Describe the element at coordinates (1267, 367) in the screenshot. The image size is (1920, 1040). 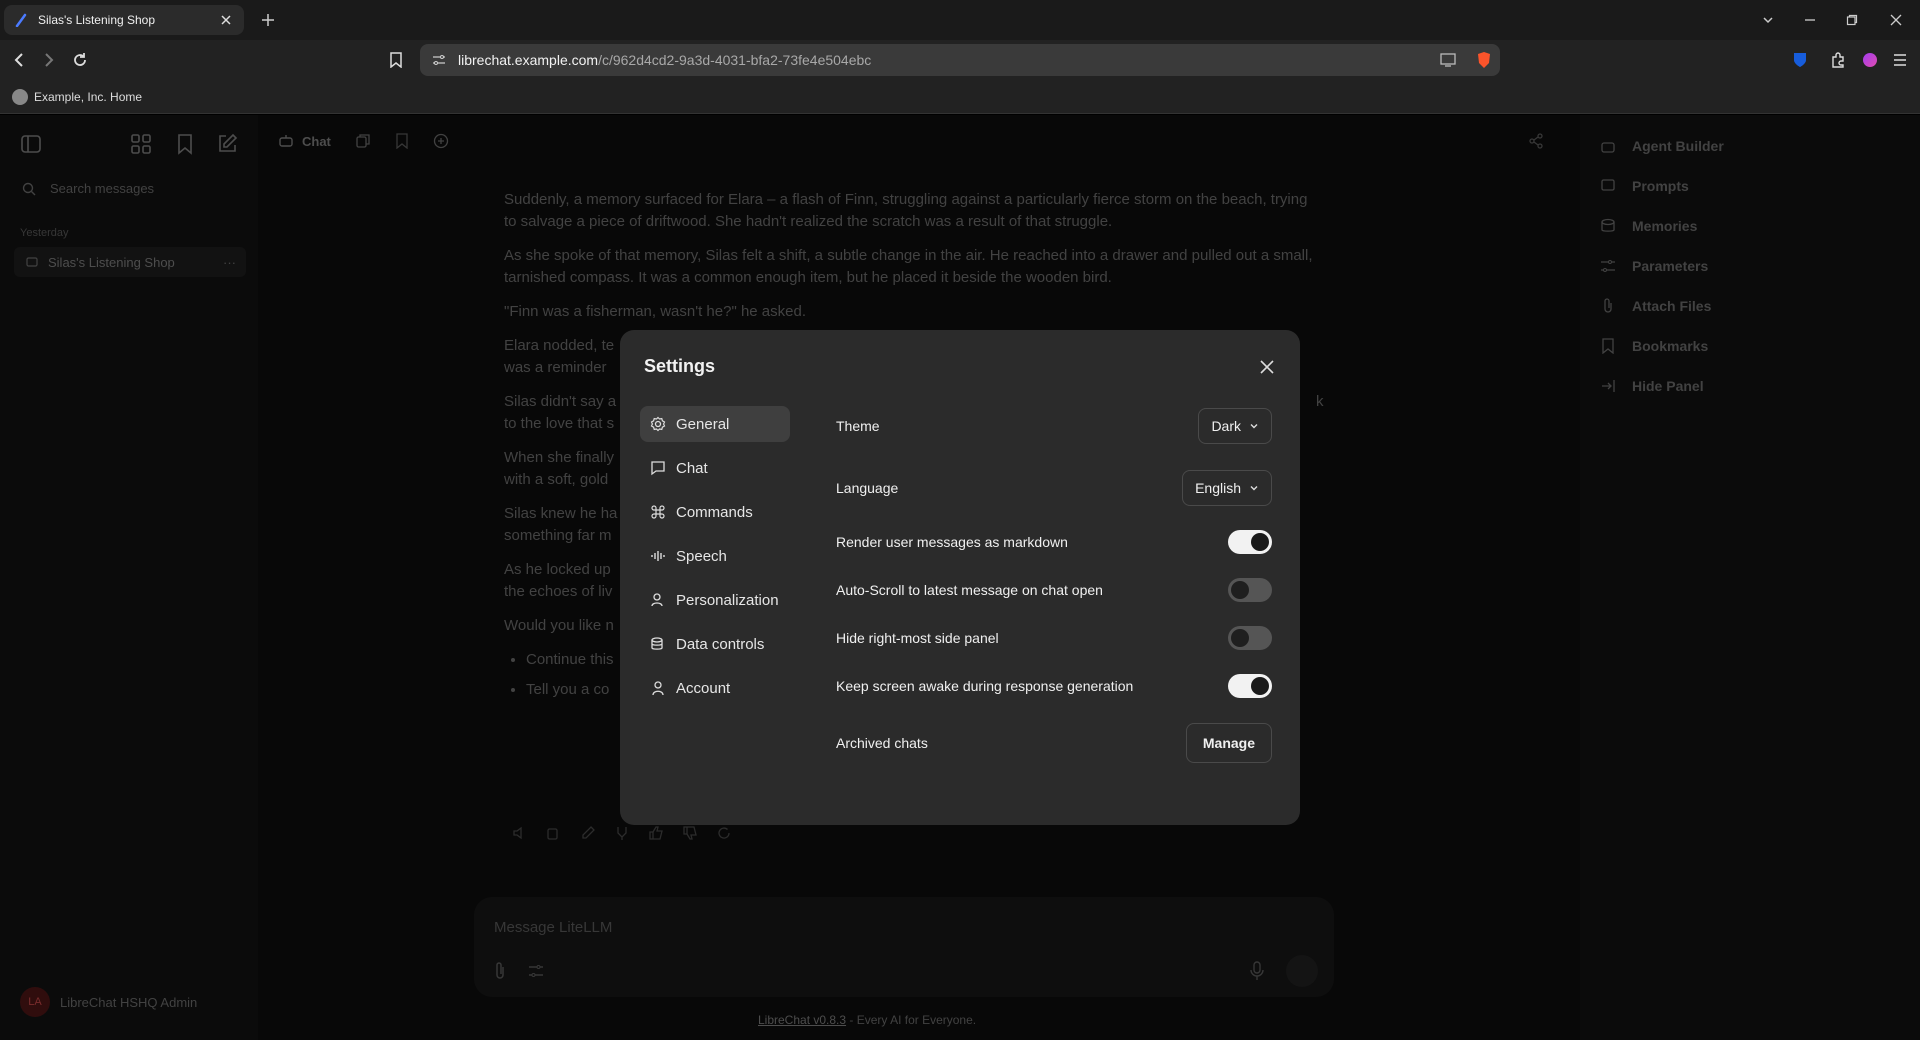
I see `close-icon` at that location.